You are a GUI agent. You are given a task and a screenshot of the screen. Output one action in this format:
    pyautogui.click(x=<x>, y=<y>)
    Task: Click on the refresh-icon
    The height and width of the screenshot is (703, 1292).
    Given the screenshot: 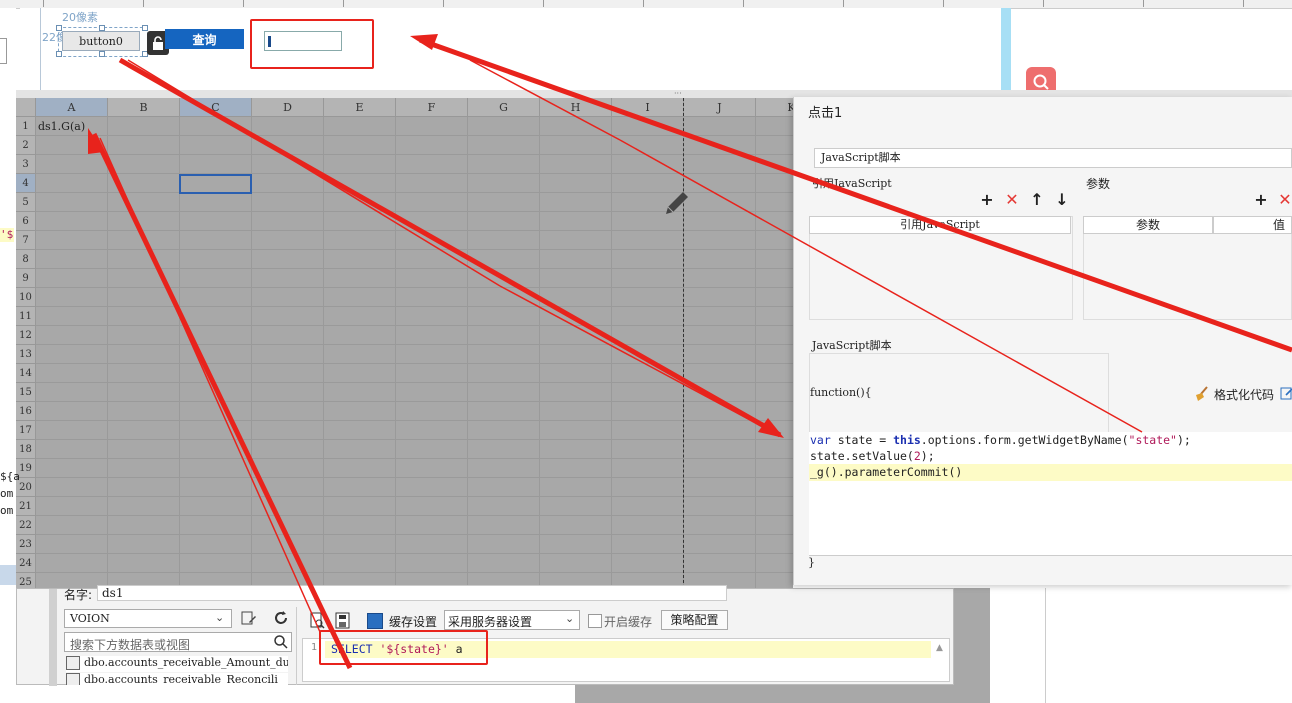 What is the action you would take?
    pyautogui.click(x=283, y=619)
    